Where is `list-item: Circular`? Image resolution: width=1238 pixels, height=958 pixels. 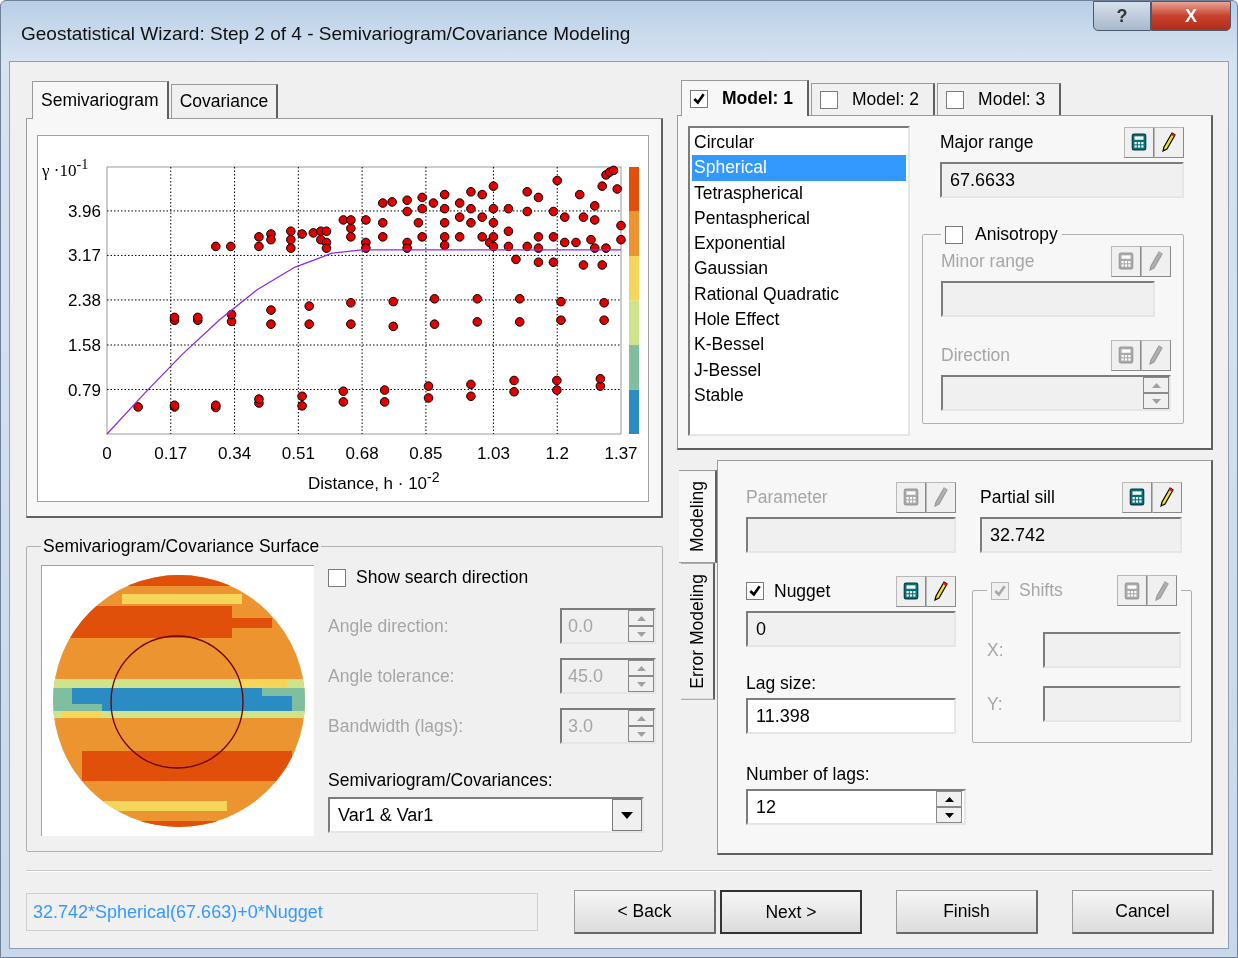
list-item: Circular is located at coordinates (799, 143).